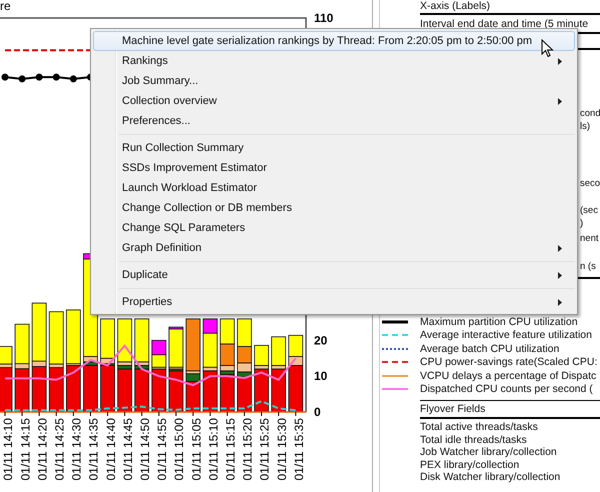  I want to click on x-tick-label: 01/11 15:00, so click(179, 449).